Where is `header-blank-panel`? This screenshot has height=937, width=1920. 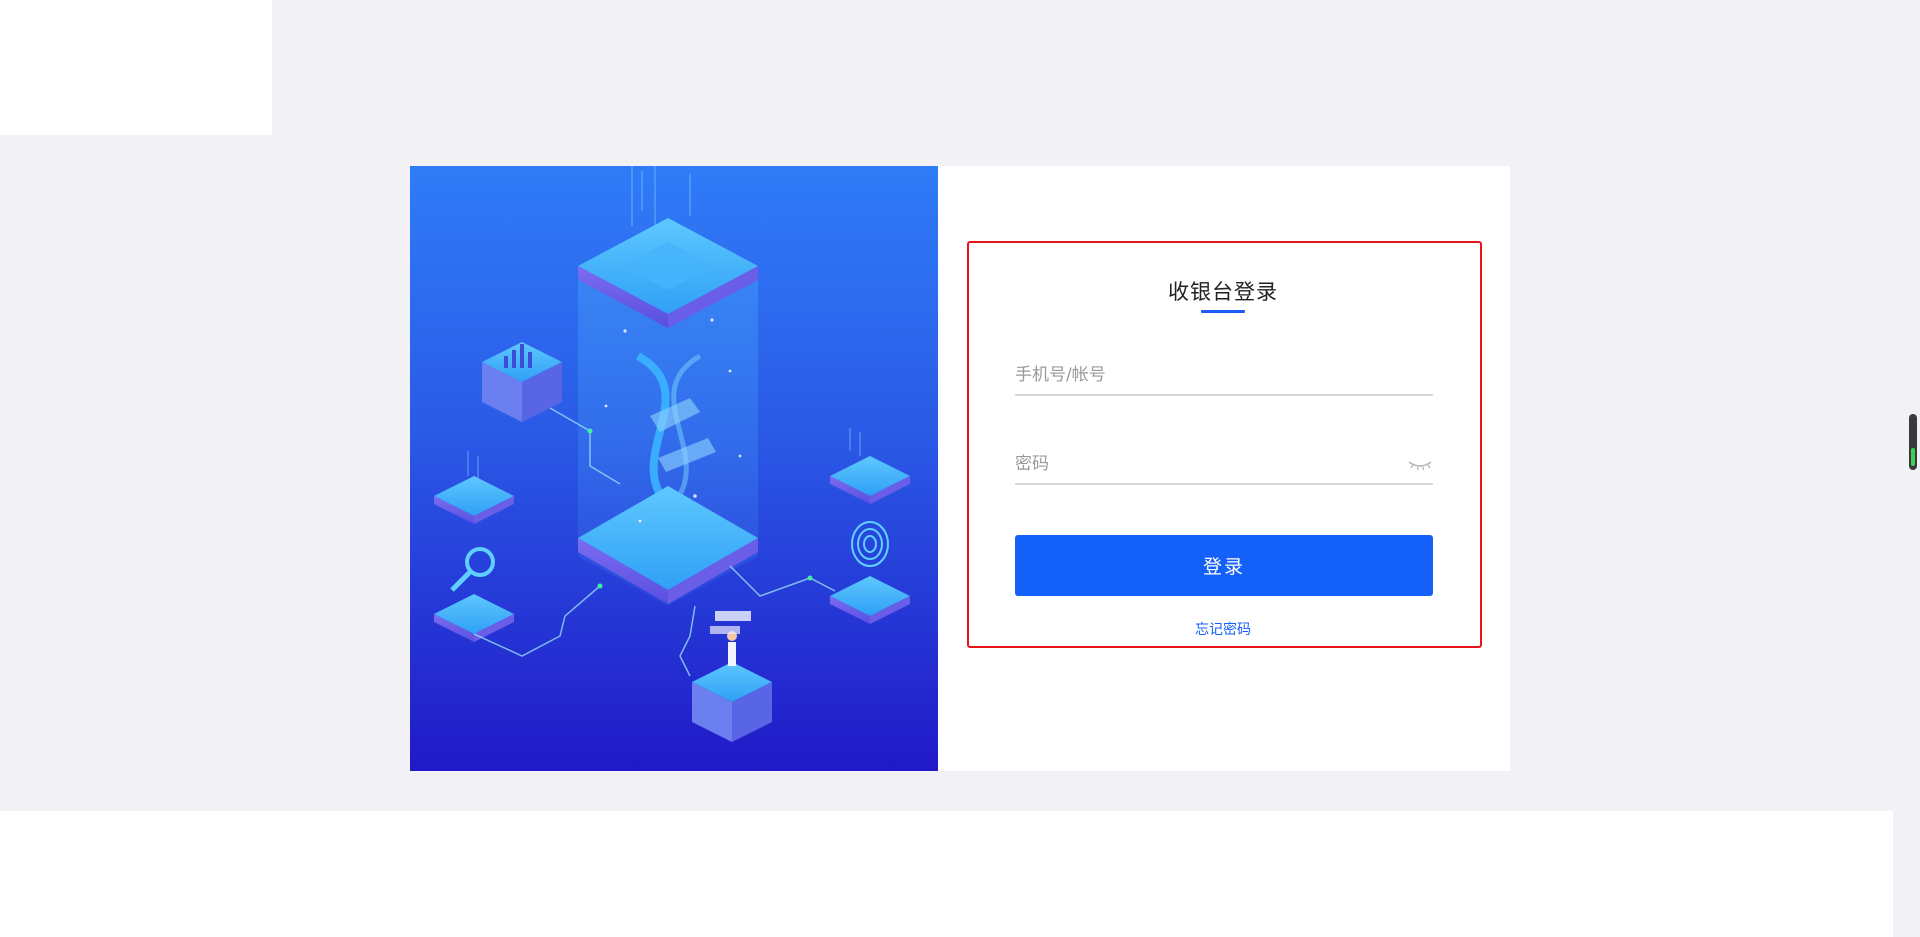 header-blank-panel is located at coordinates (136, 67).